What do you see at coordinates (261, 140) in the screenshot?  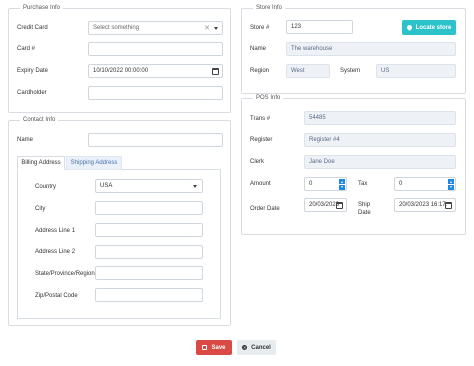 I see `register-label: Register` at bounding box center [261, 140].